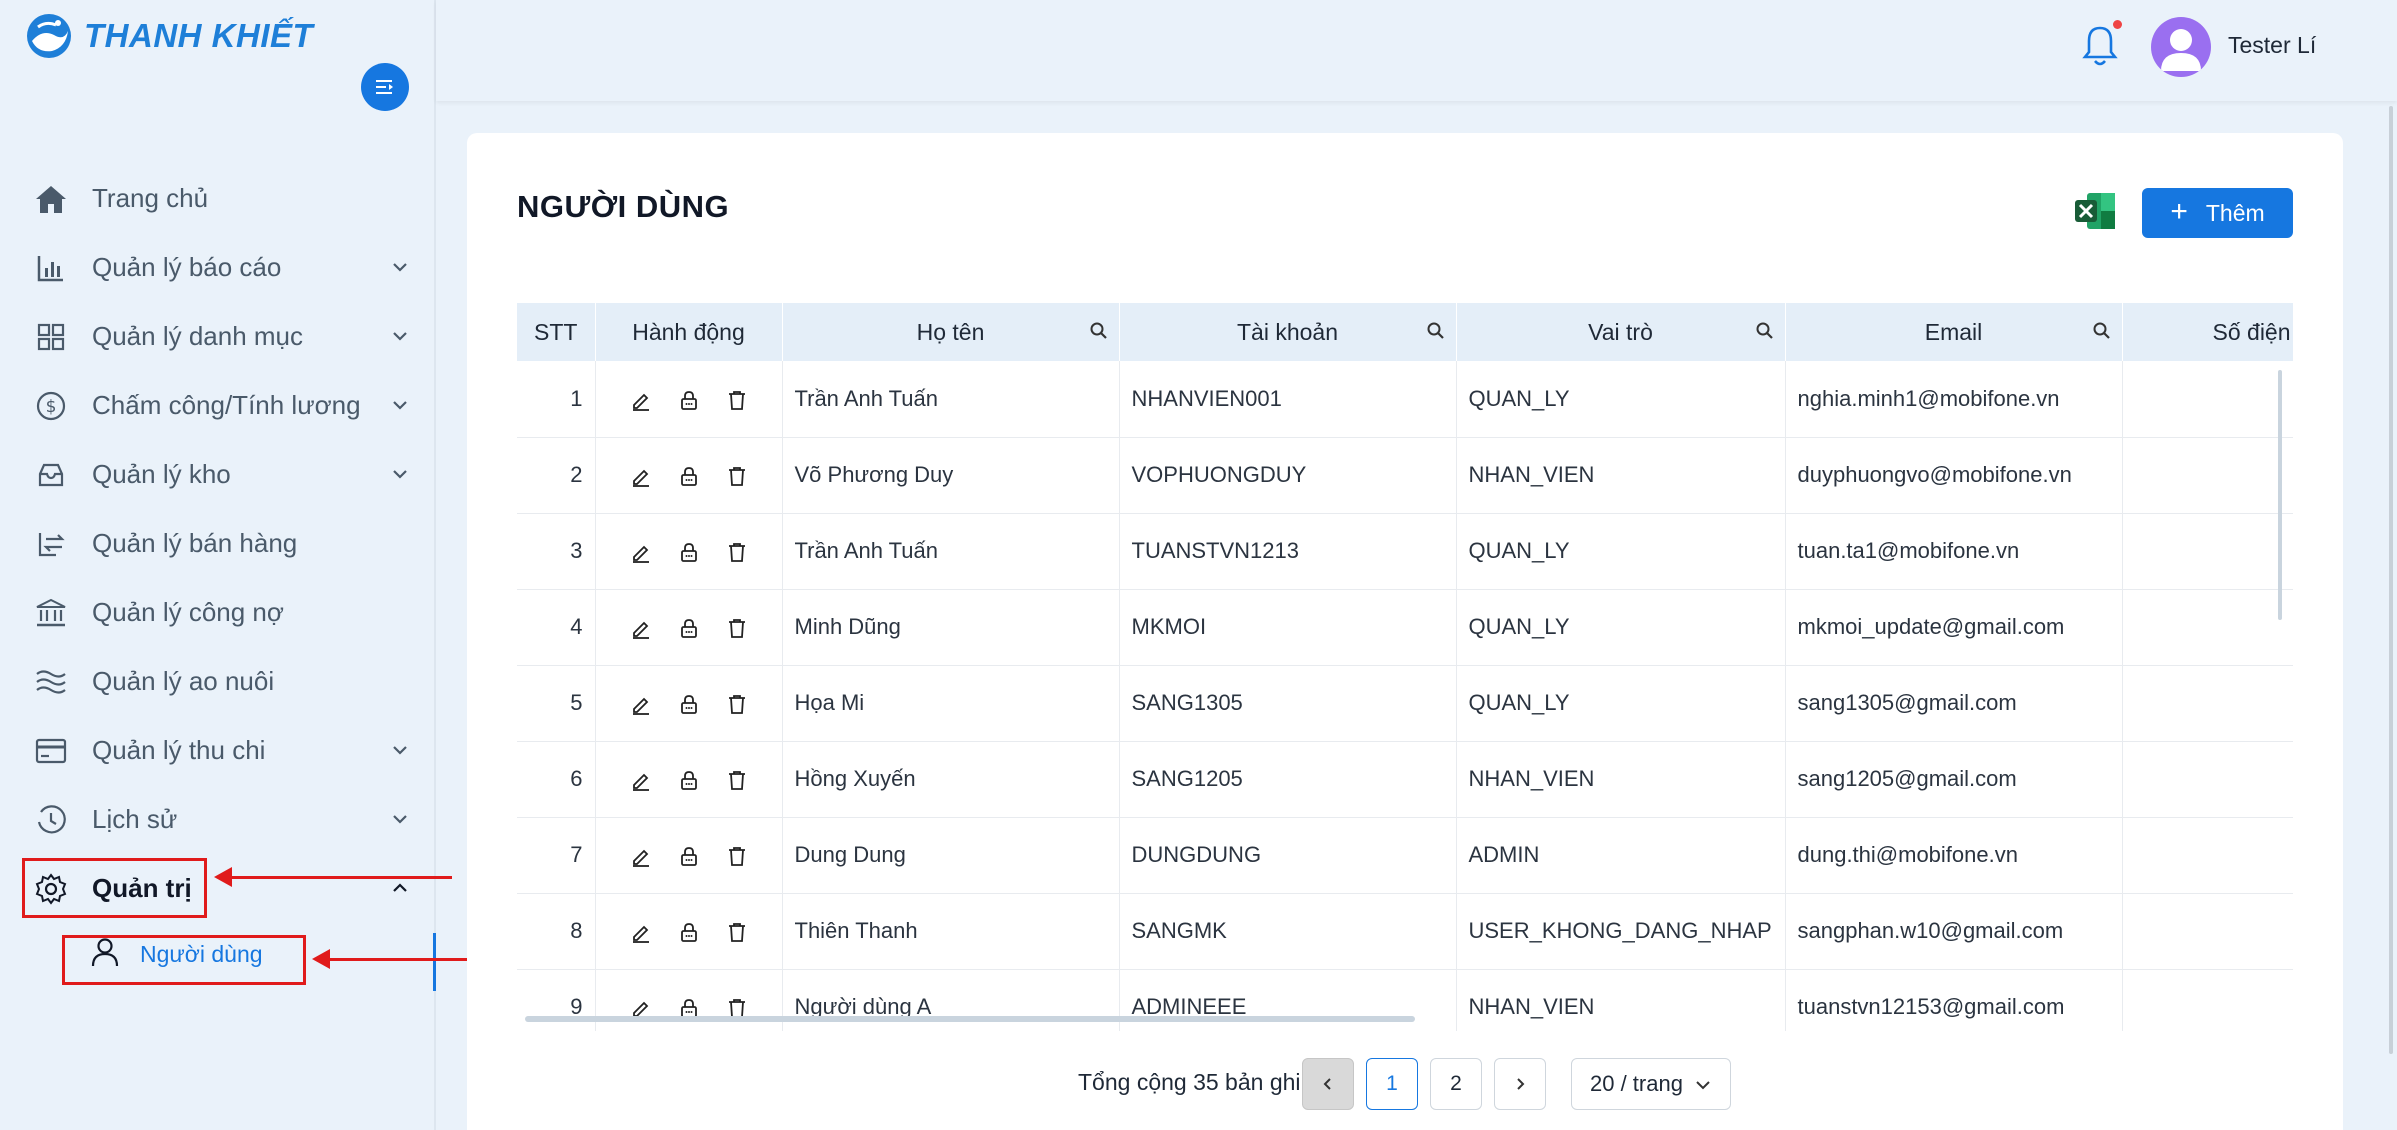 The height and width of the screenshot is (1130, 2397). I want to click on cell-account: NHANVIEN001, so click(1288, 399).